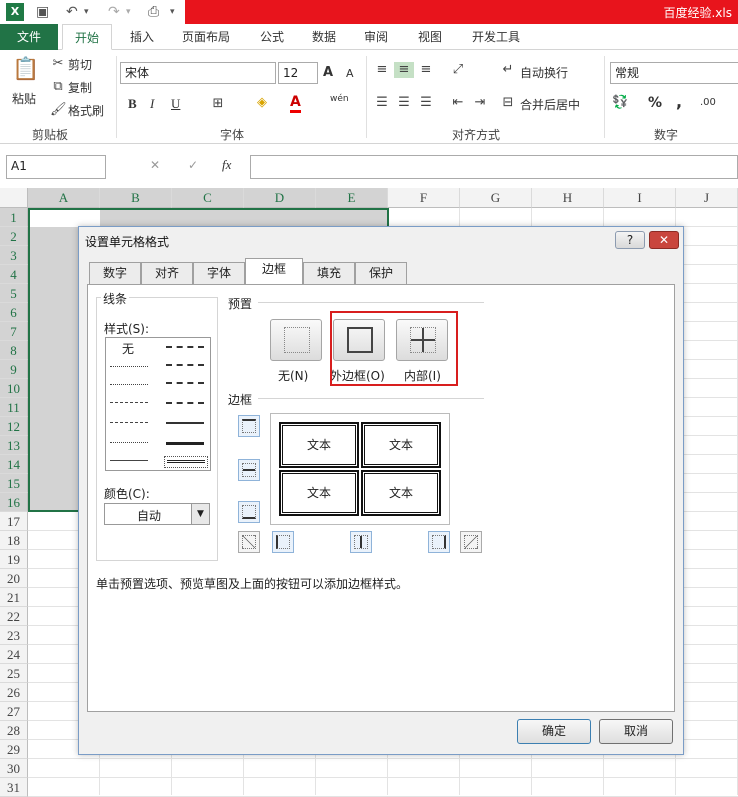  Describe the element at coordinates (14, 787) in the screenshot. I see `row-header-31: 31` at that location.